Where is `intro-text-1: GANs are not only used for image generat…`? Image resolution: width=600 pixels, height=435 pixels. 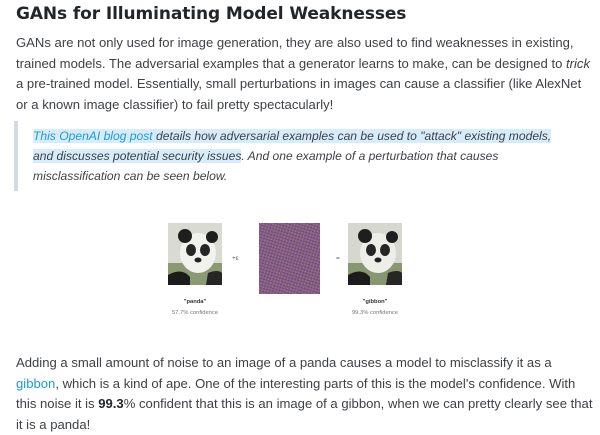
intro-text-1: GANs are not only used for image generat… is located at coordinates (295, 53).